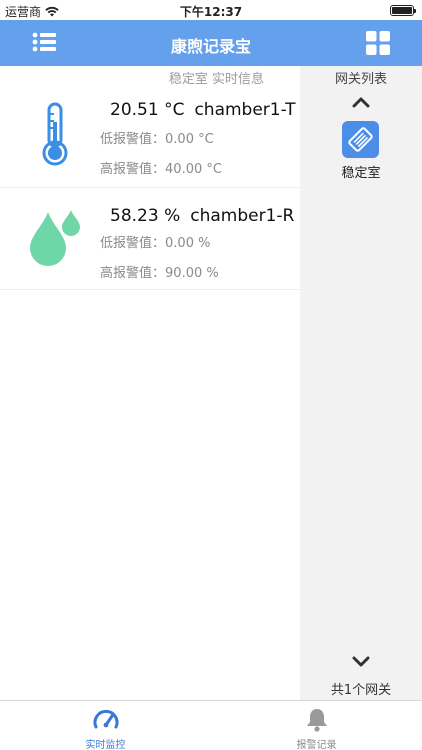 The height and width of the screenshot is (750, 422). I want to click on nav-bar: 康煦记录宝, so click(211, 43).